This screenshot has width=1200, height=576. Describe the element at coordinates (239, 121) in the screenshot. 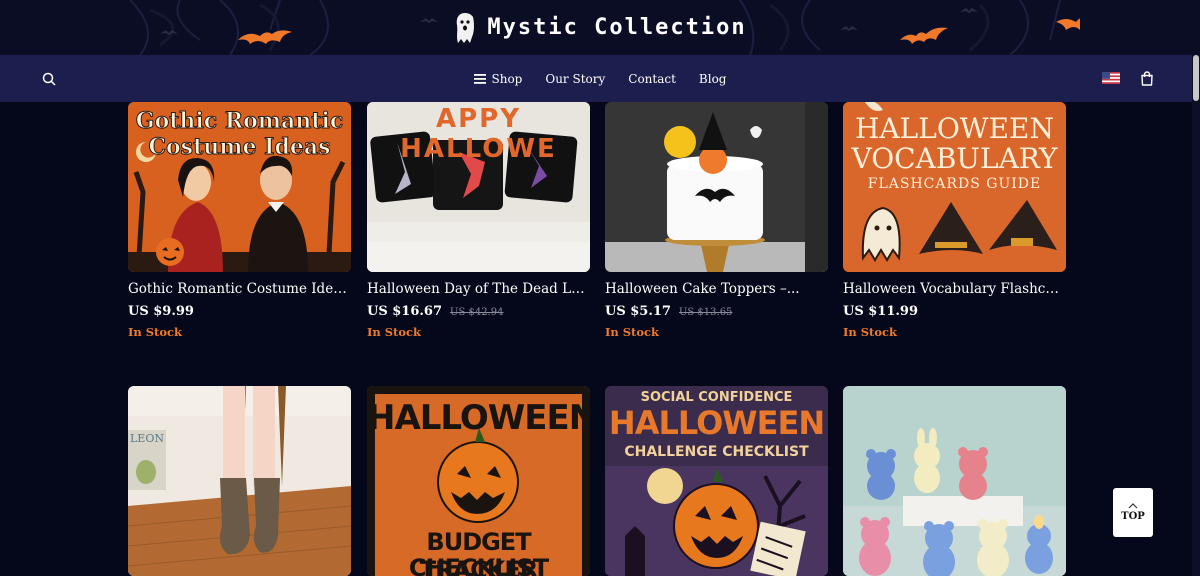

I see `image-text: Gothic Romantic` at that location.